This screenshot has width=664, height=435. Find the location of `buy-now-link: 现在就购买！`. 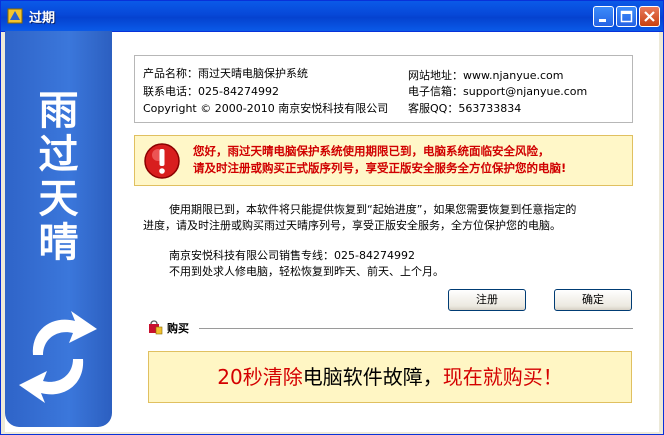

buy-now-link: 现在就购买！ is located at coordinates (503, 377).